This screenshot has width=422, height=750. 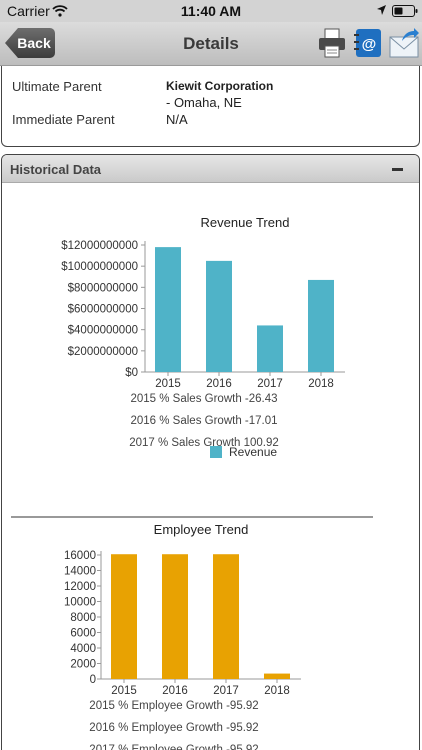 What do you see at coordinates (80, 572) in the screenshot?
I see `y-tick-label: 14000` at bounding box center [80, 572].